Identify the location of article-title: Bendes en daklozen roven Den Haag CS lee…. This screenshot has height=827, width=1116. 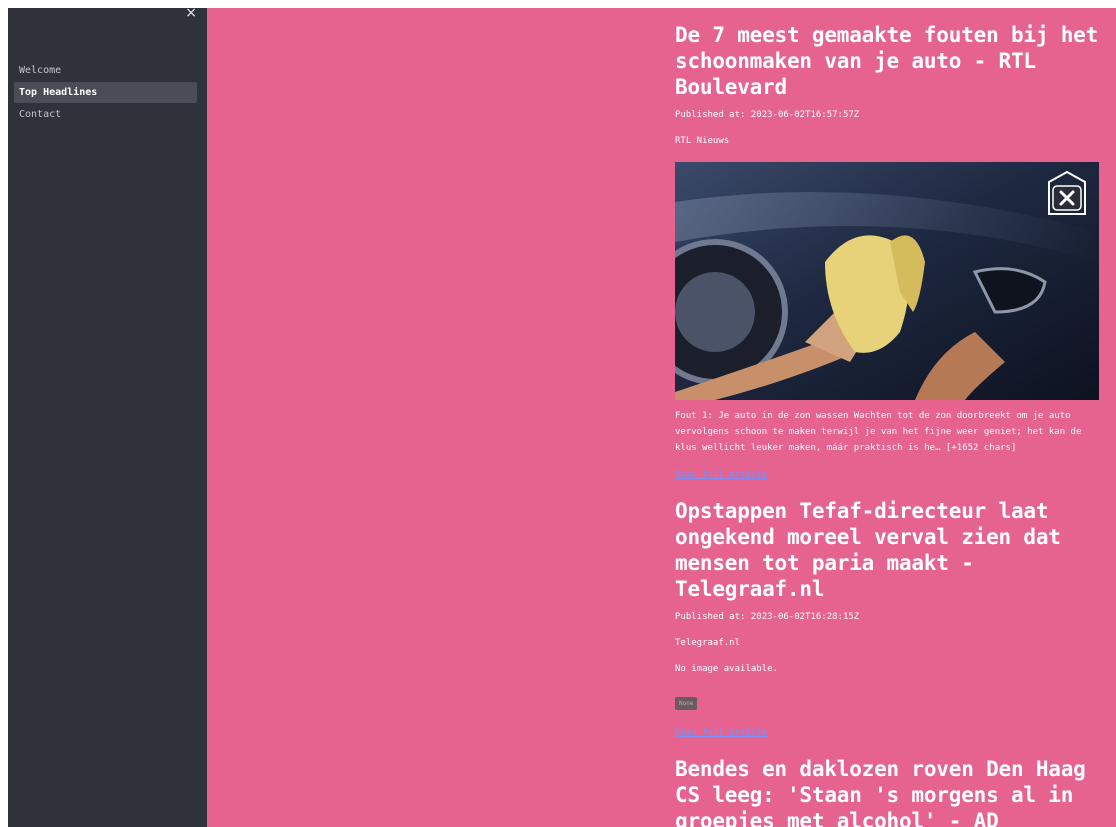
(880, 792).